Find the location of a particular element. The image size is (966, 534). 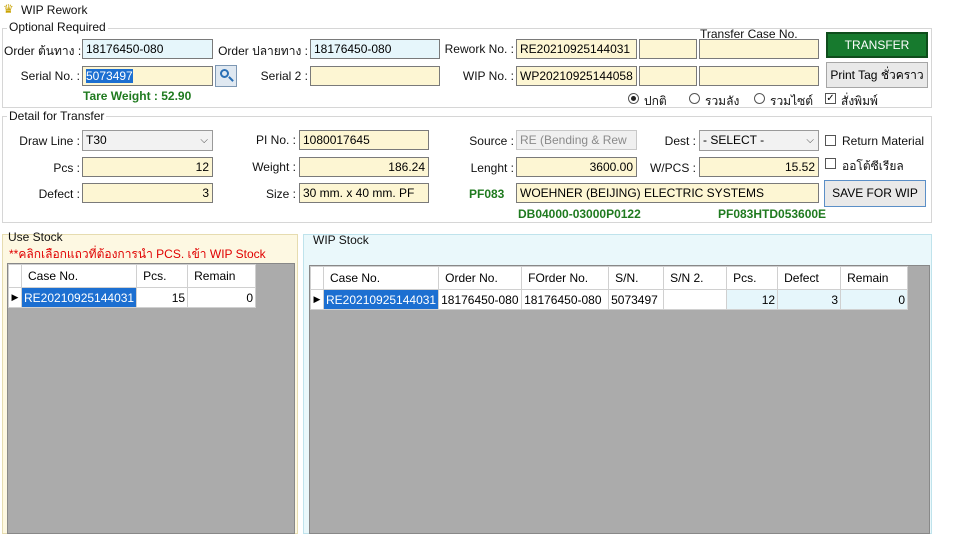

pcs-input: 12 is located at coordinates (147, 167).